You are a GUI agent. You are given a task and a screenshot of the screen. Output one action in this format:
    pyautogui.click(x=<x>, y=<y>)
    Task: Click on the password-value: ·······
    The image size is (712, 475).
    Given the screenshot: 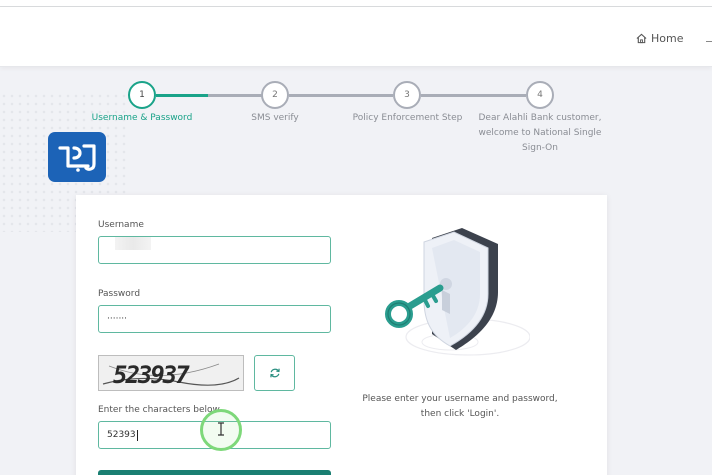 What is the action you would take?
    pyautogui.click(x=117, y=319)
    